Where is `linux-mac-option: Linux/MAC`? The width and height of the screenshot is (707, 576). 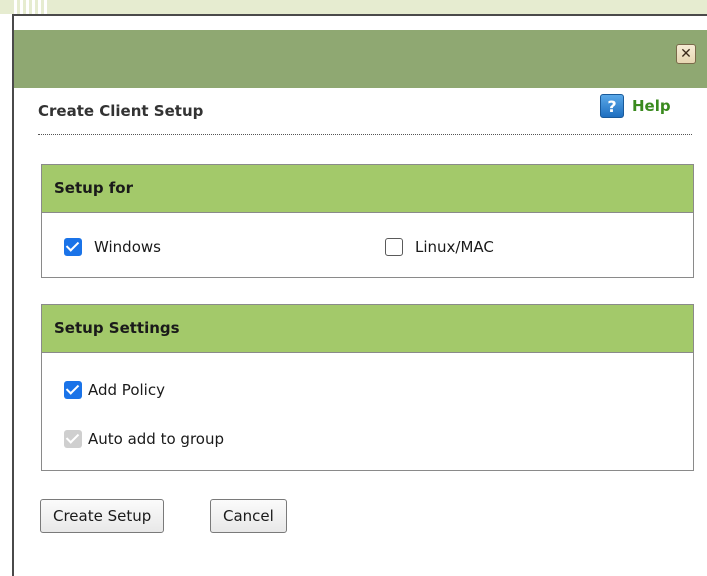 linux-mac-option: Linux/MAC is located at coordinates (439, 247).